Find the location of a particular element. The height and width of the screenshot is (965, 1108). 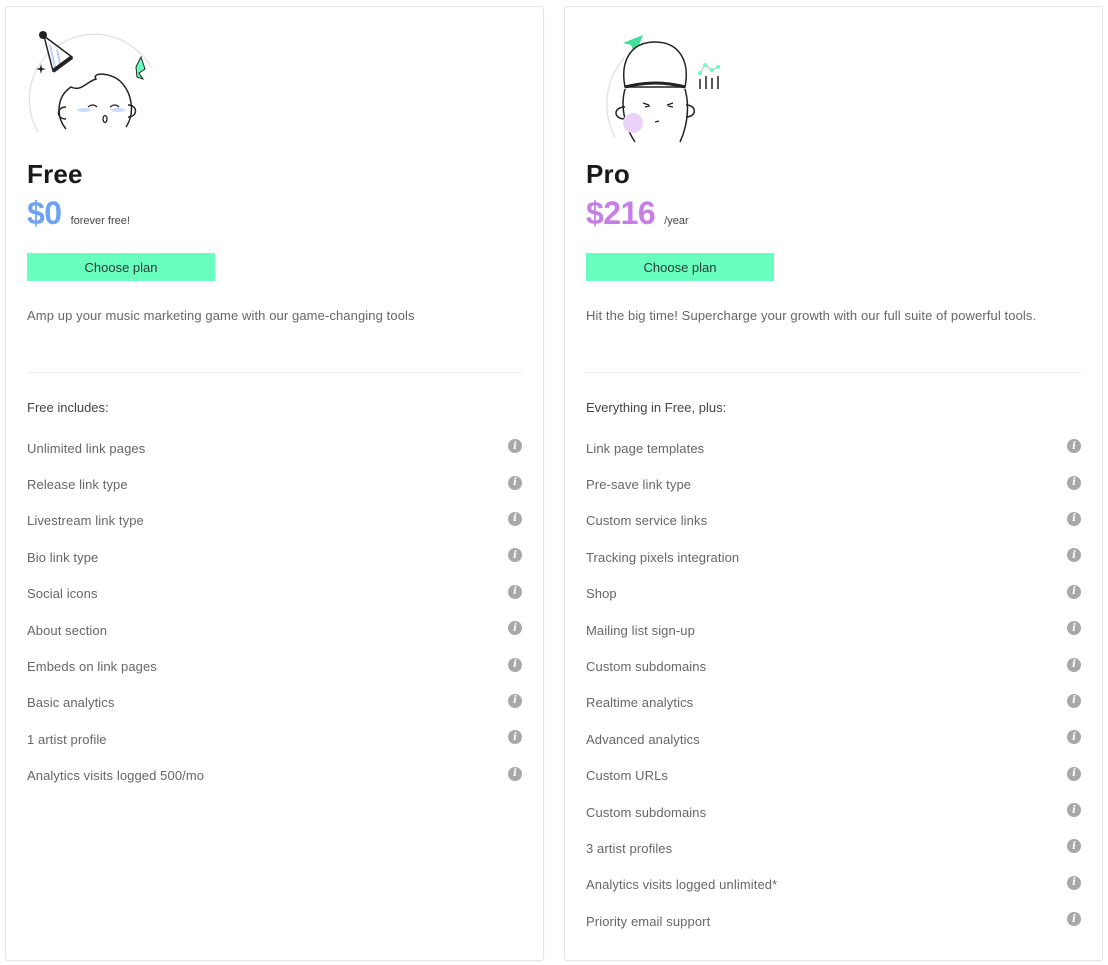

feature-label: Livestream link type is located at coordinates (85, 521).